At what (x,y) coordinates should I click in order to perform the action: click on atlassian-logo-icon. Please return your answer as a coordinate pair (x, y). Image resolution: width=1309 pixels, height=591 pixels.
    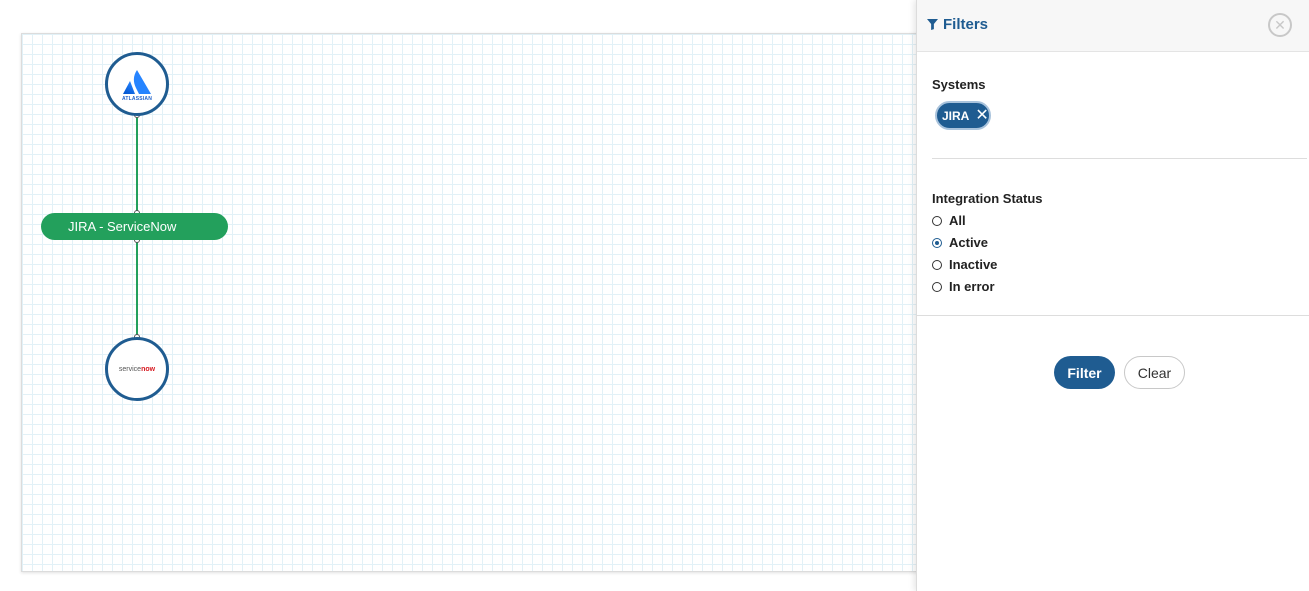
    Looking at the image, I should click on (136, 81).